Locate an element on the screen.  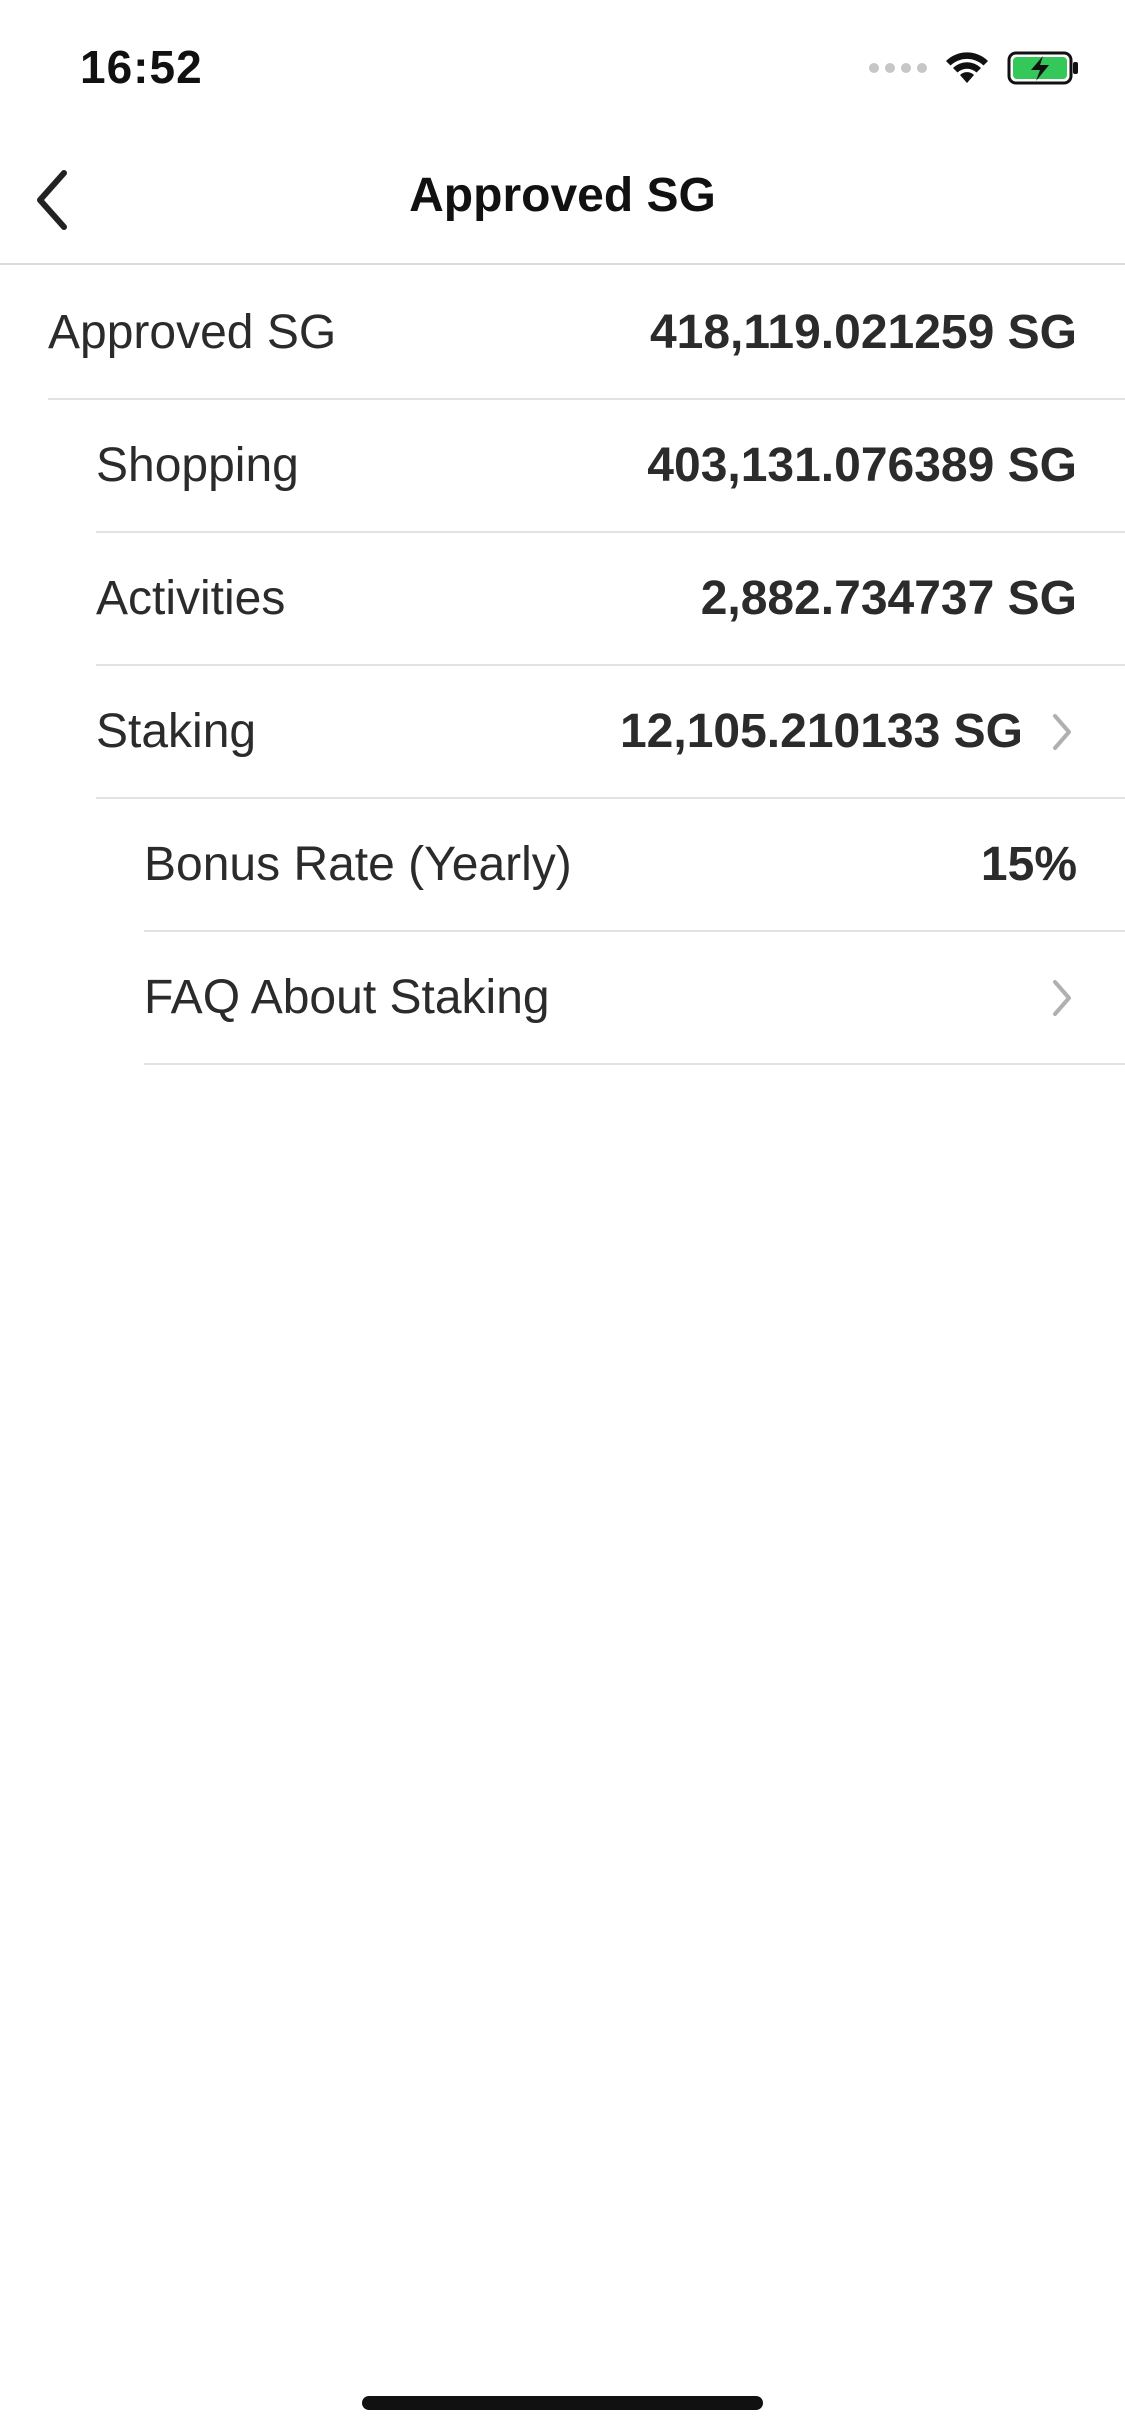
shopping-value: 403,131.076389 SG is located at coordinates (862, 465).